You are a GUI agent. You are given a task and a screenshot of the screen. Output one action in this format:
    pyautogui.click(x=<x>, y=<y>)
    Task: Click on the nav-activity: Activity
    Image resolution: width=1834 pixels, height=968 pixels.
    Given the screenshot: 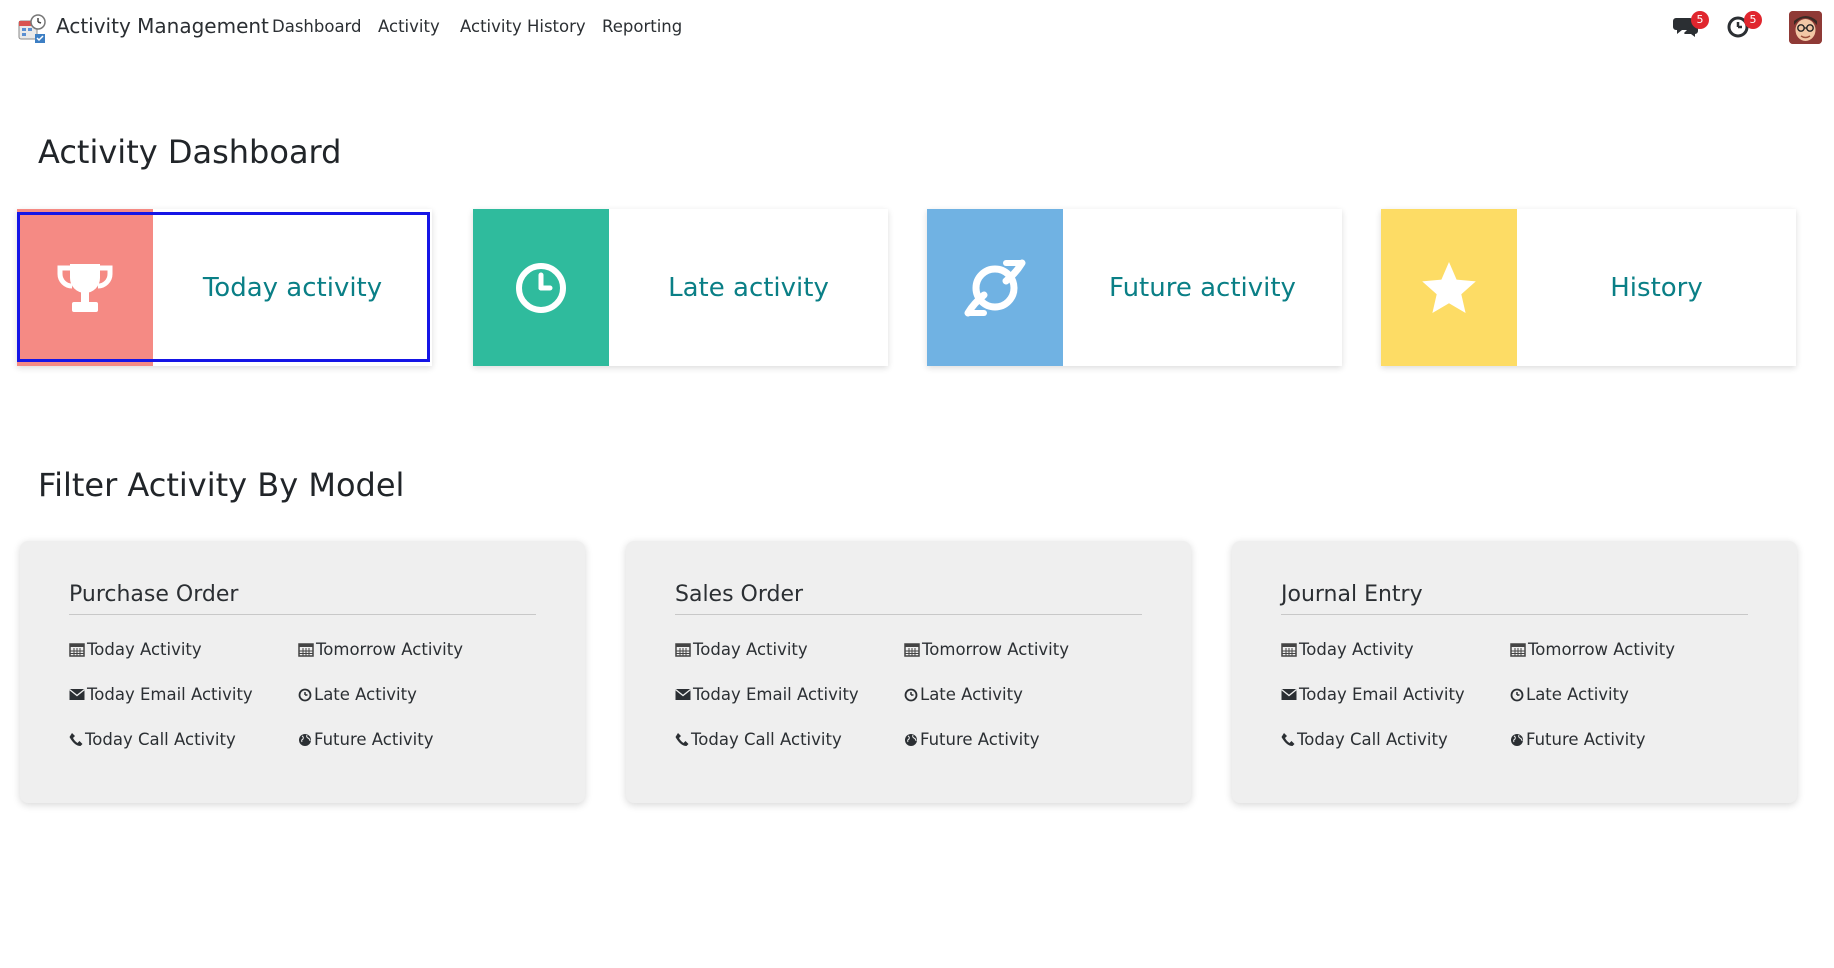 What is the action you would take?
    pyautogui.click(x=409, y=26)
    